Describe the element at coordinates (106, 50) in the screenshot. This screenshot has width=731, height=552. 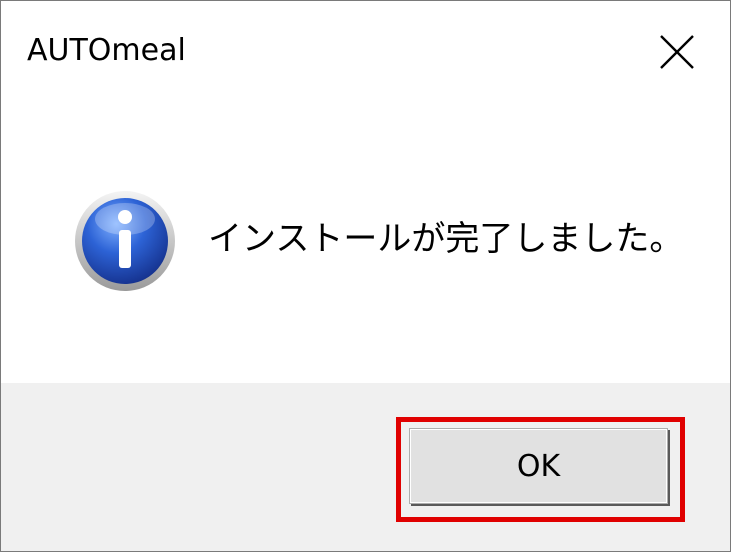
I see `window-title: AUTOmeal` at that location.